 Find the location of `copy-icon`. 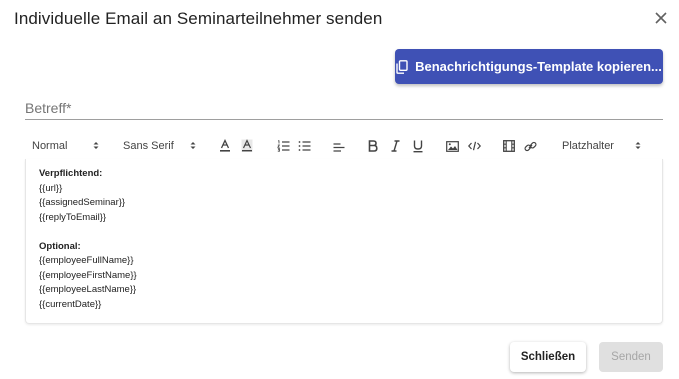

copy-icon is located at coordinates (402, 66).